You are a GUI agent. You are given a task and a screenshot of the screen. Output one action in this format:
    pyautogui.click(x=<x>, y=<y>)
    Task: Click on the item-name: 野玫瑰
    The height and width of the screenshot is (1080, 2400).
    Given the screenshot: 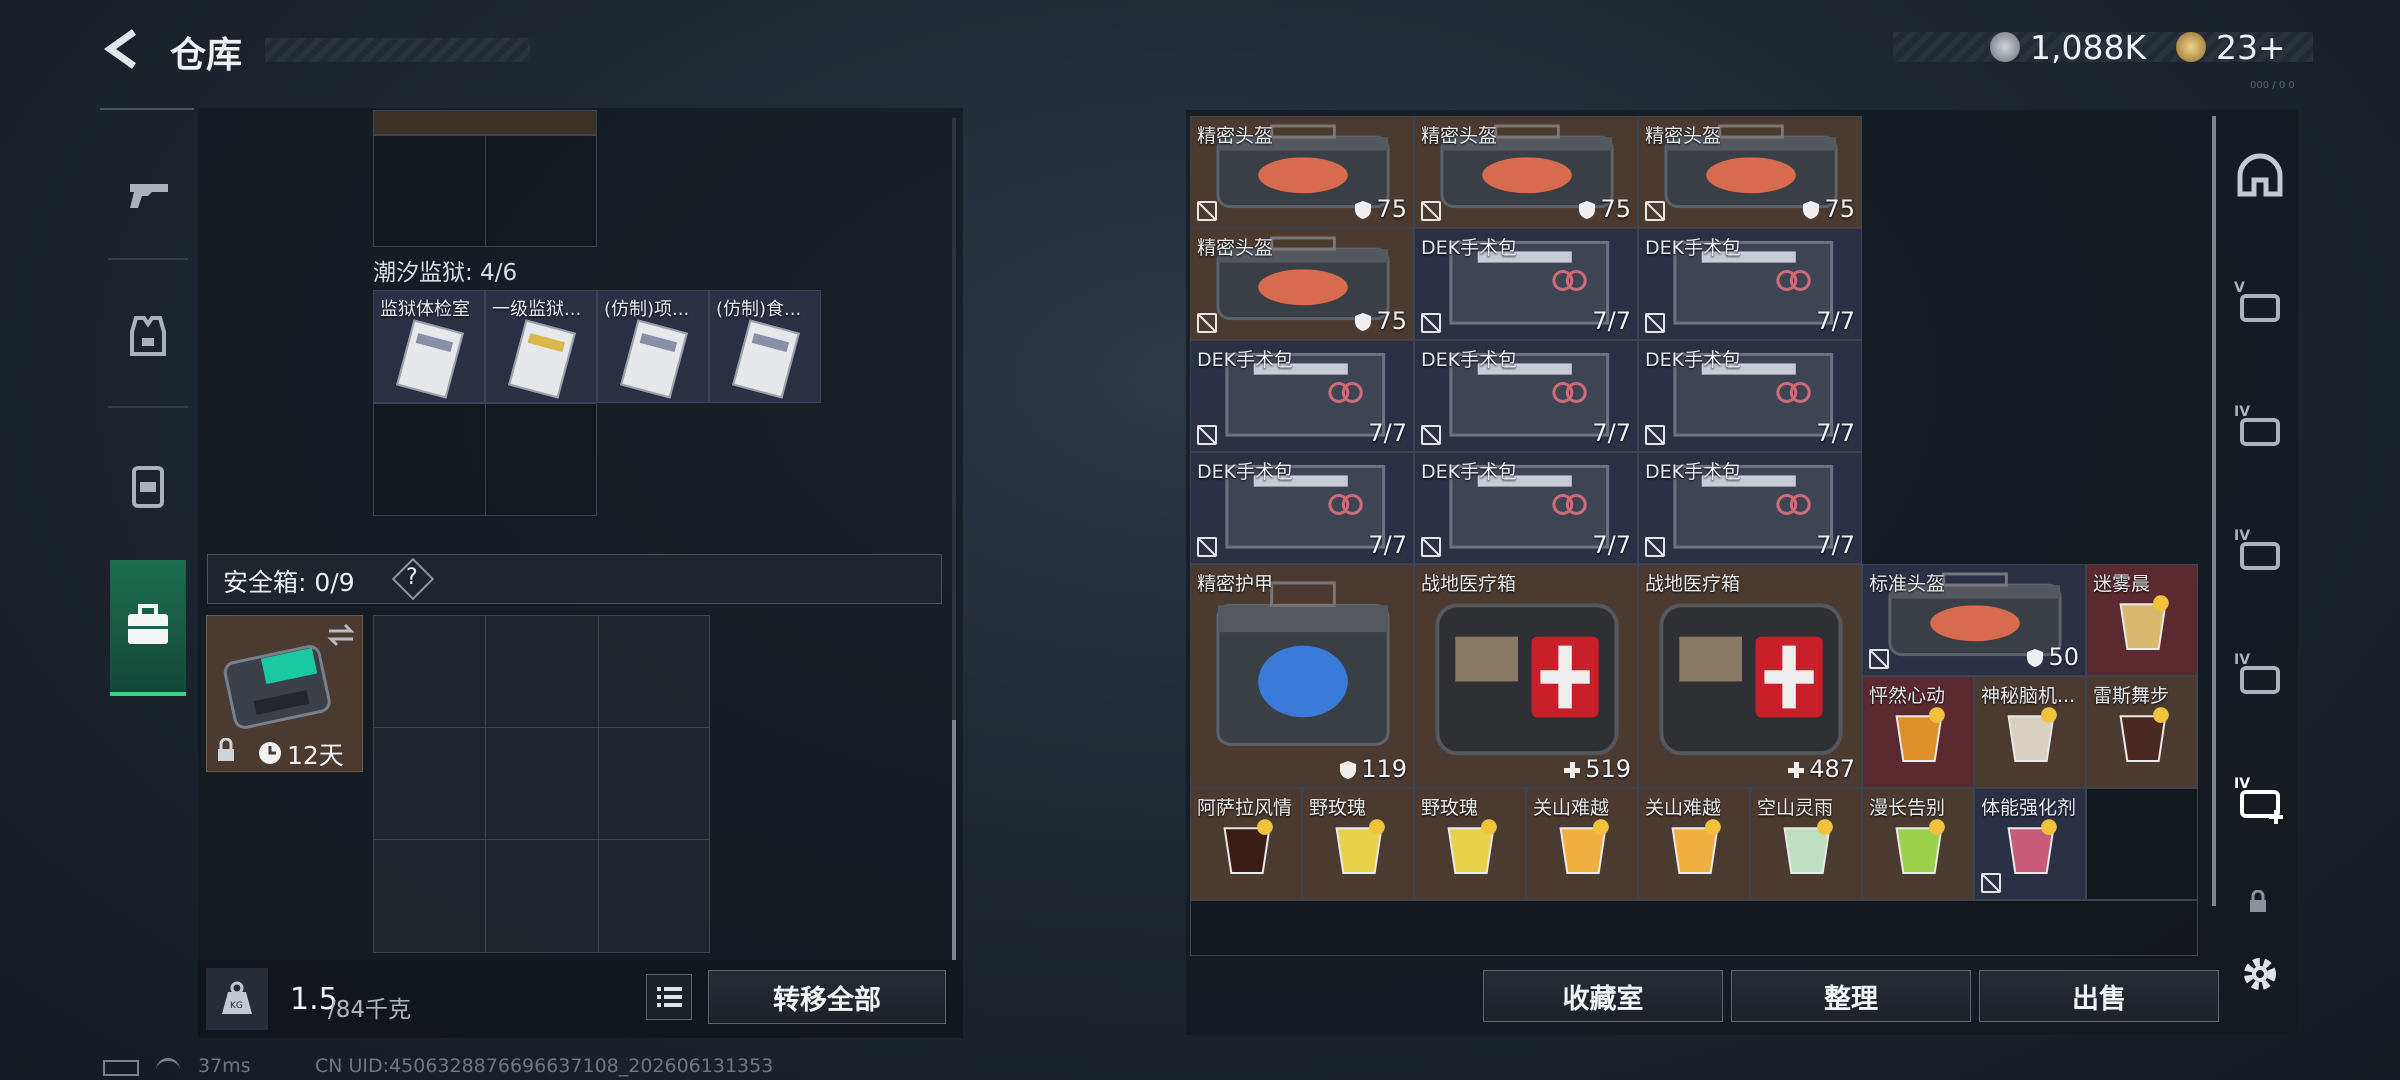 What is the action you would take?
    pyautogui.click(x=1338, y=808)
    